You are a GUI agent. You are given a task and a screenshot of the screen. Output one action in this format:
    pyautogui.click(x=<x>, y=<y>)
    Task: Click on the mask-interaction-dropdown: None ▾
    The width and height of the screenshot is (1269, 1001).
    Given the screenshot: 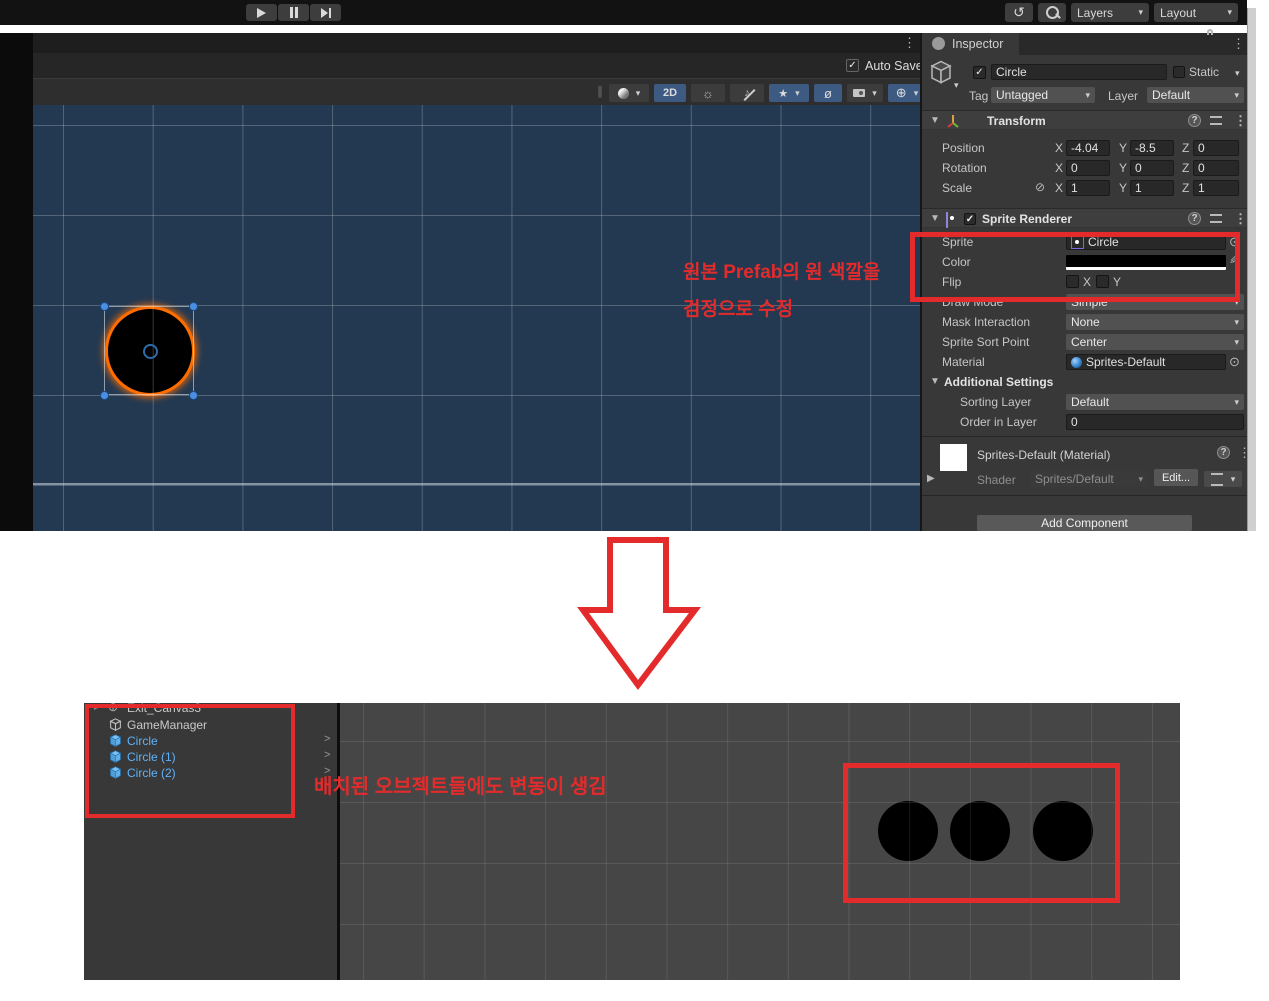 What is the action you would take?
    pyautogui.click(x=1155, y=322)
    